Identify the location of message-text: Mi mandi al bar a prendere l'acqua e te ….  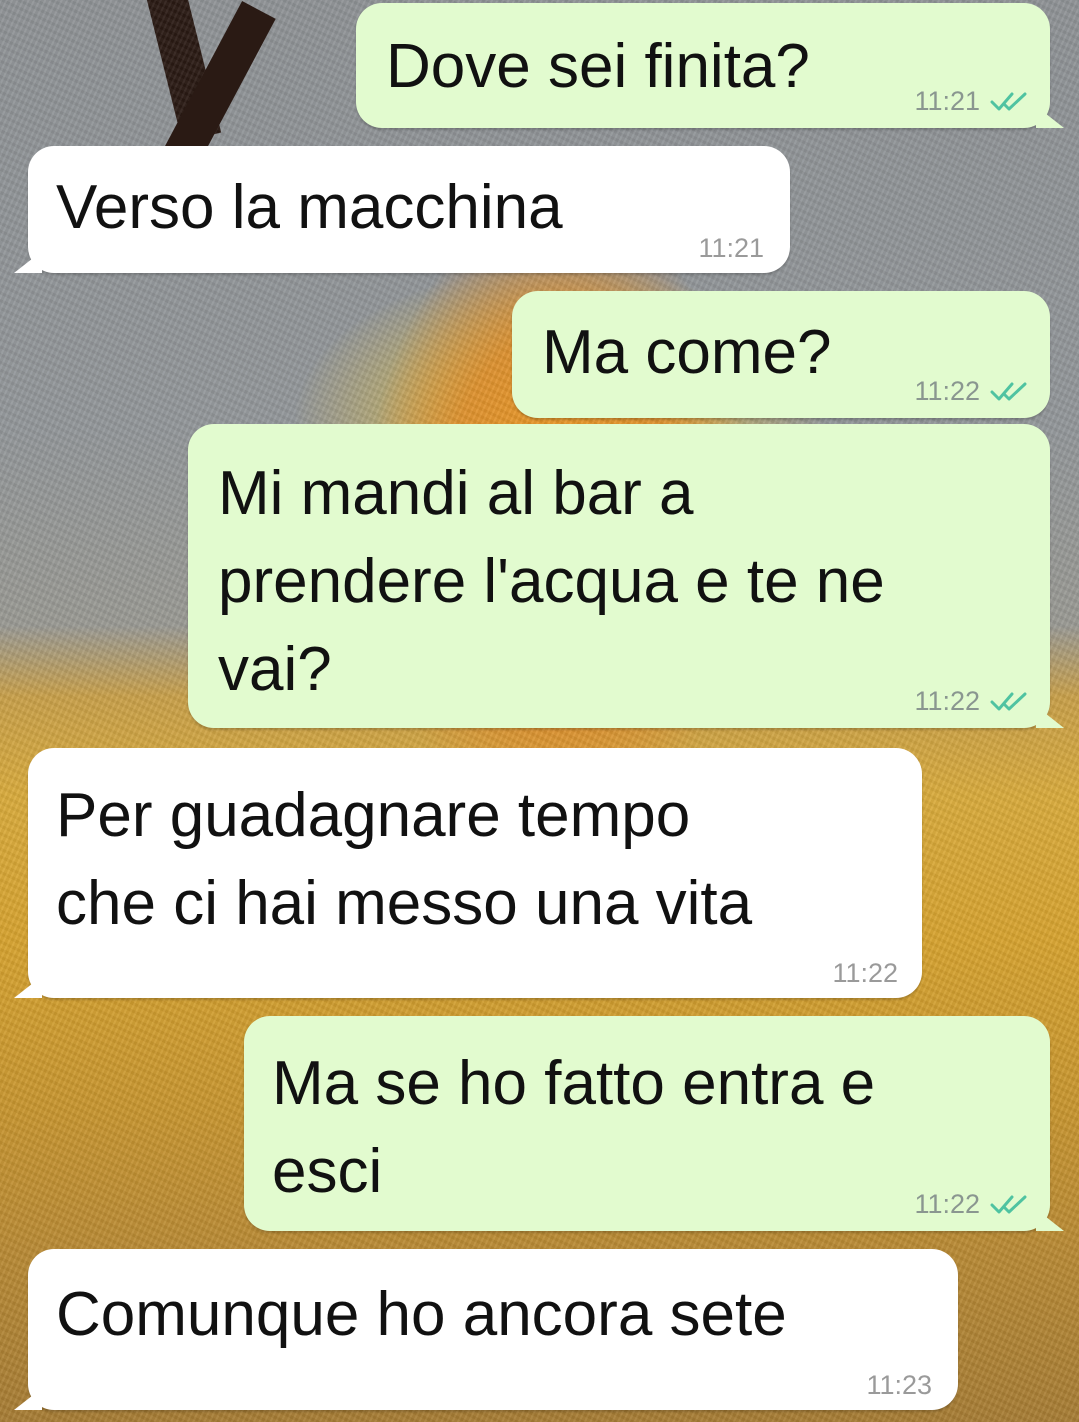
(551, 581).